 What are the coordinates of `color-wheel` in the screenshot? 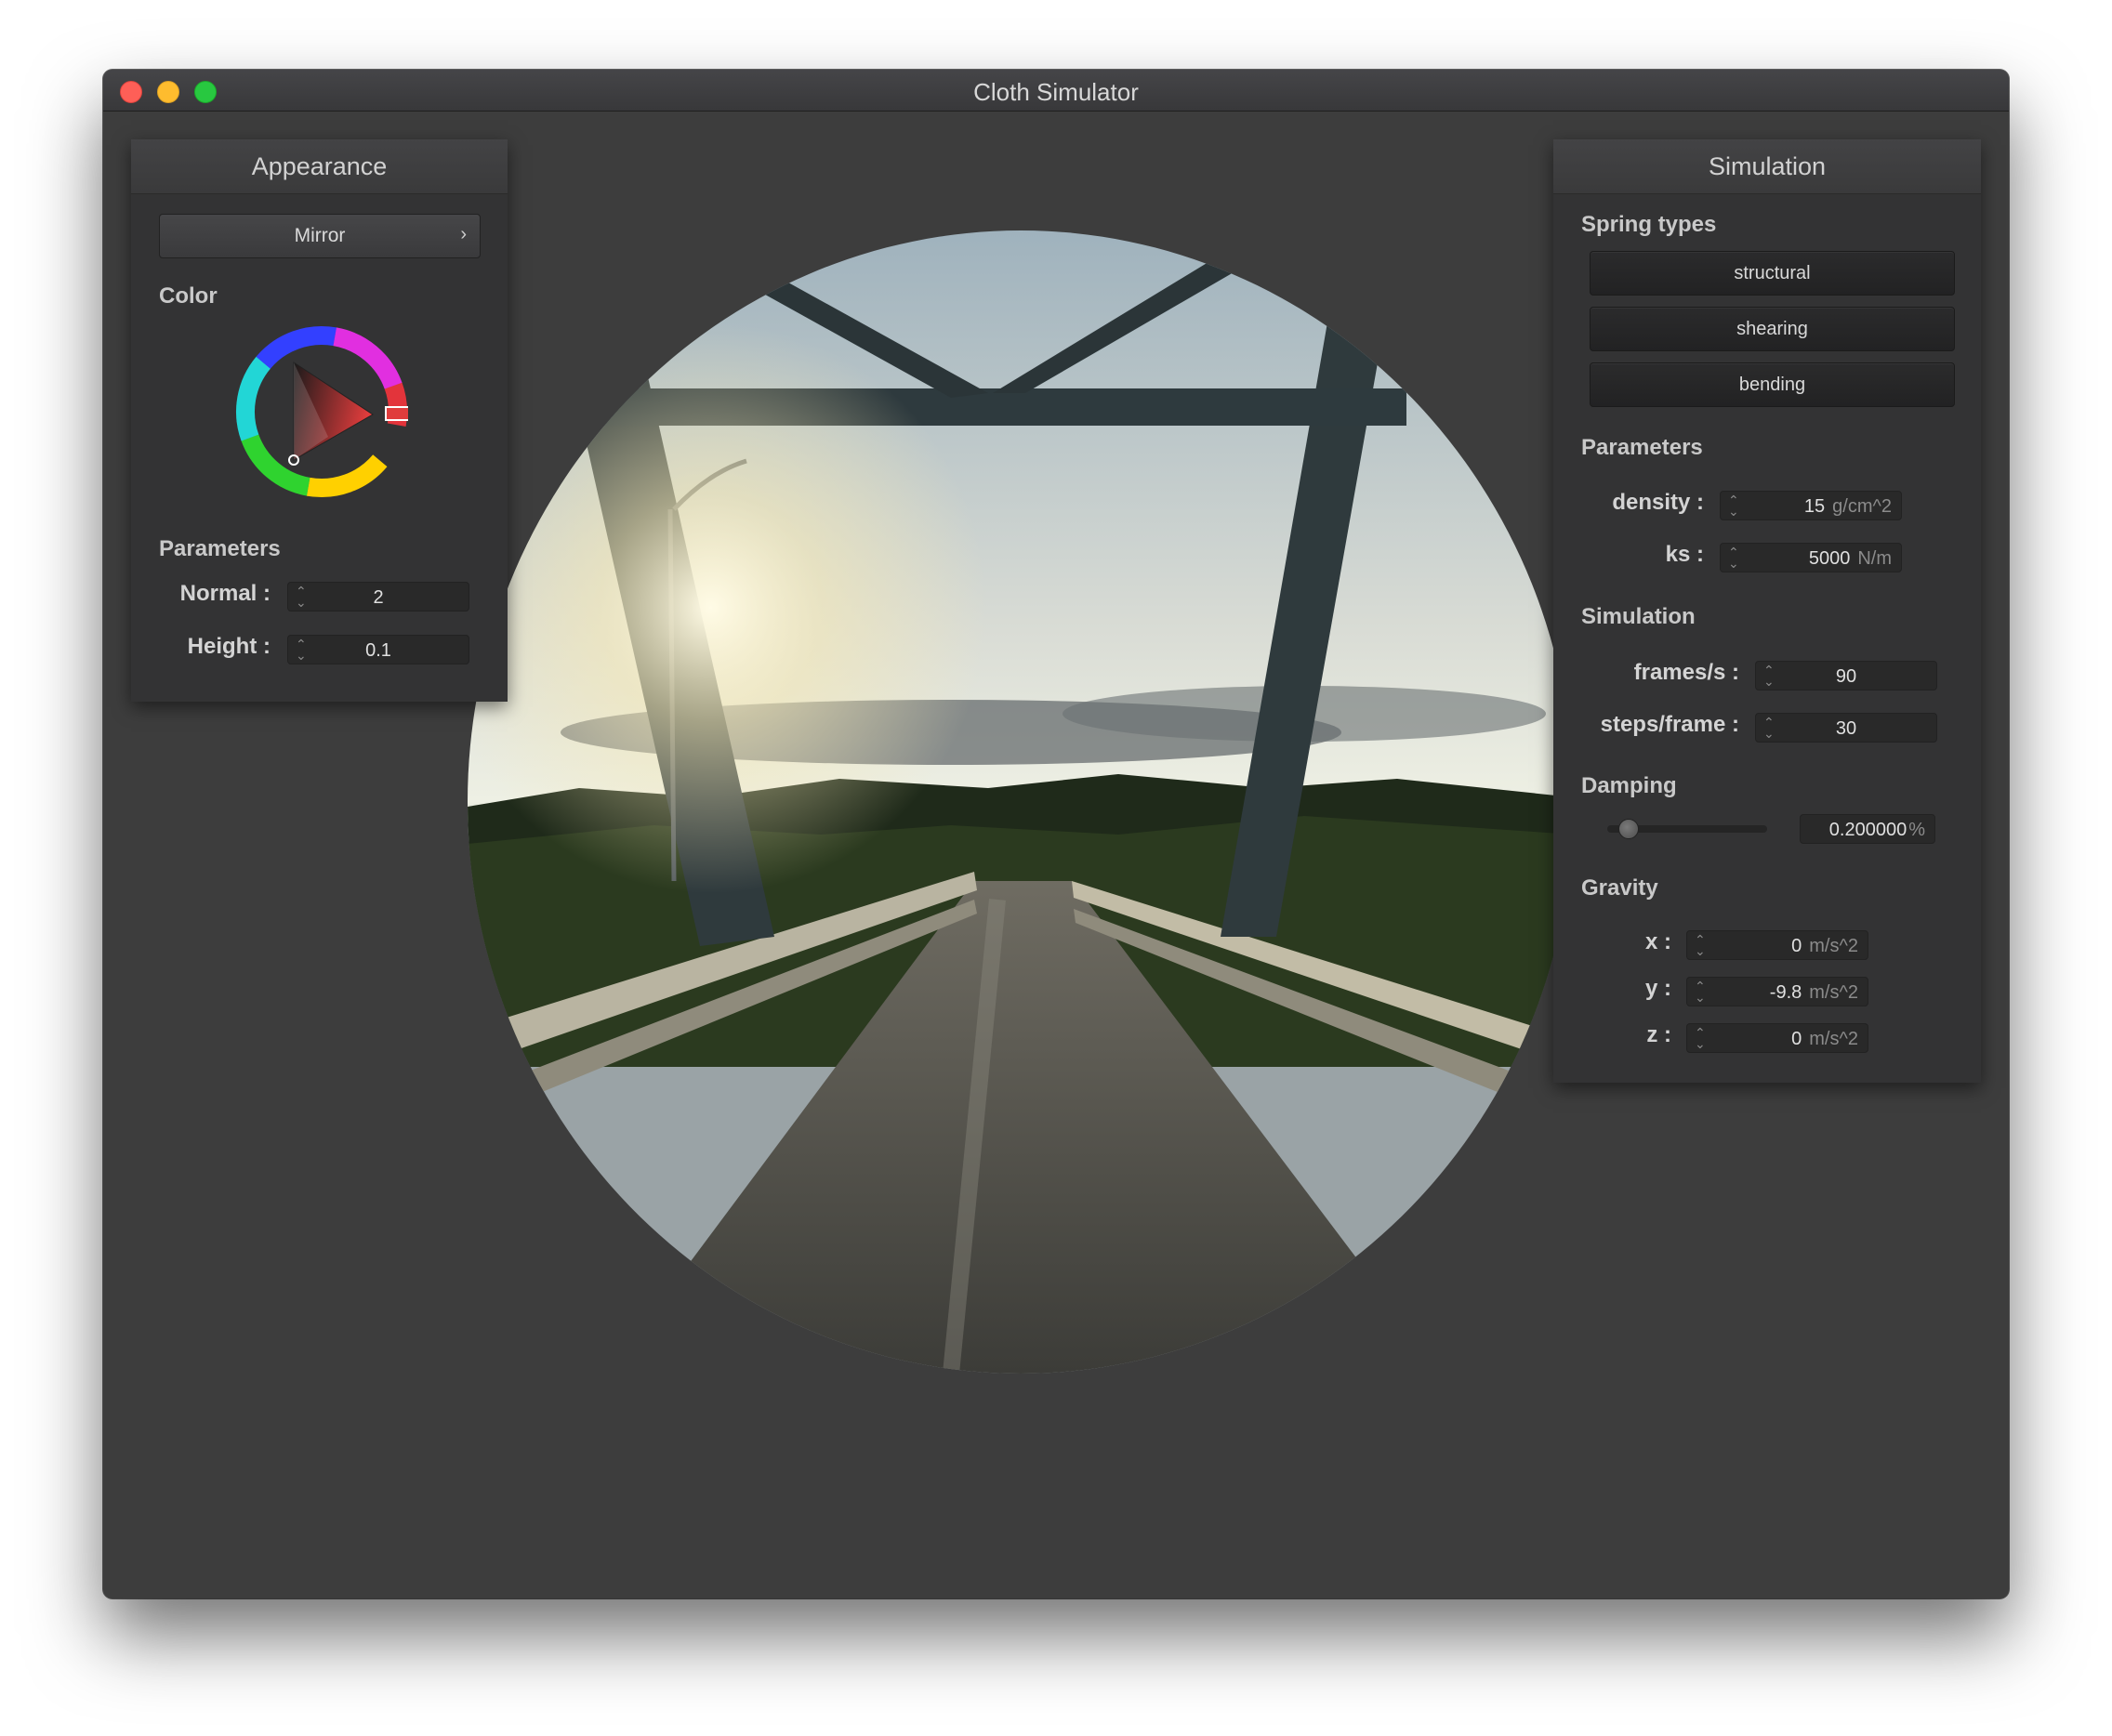 It's located at (321, 411).